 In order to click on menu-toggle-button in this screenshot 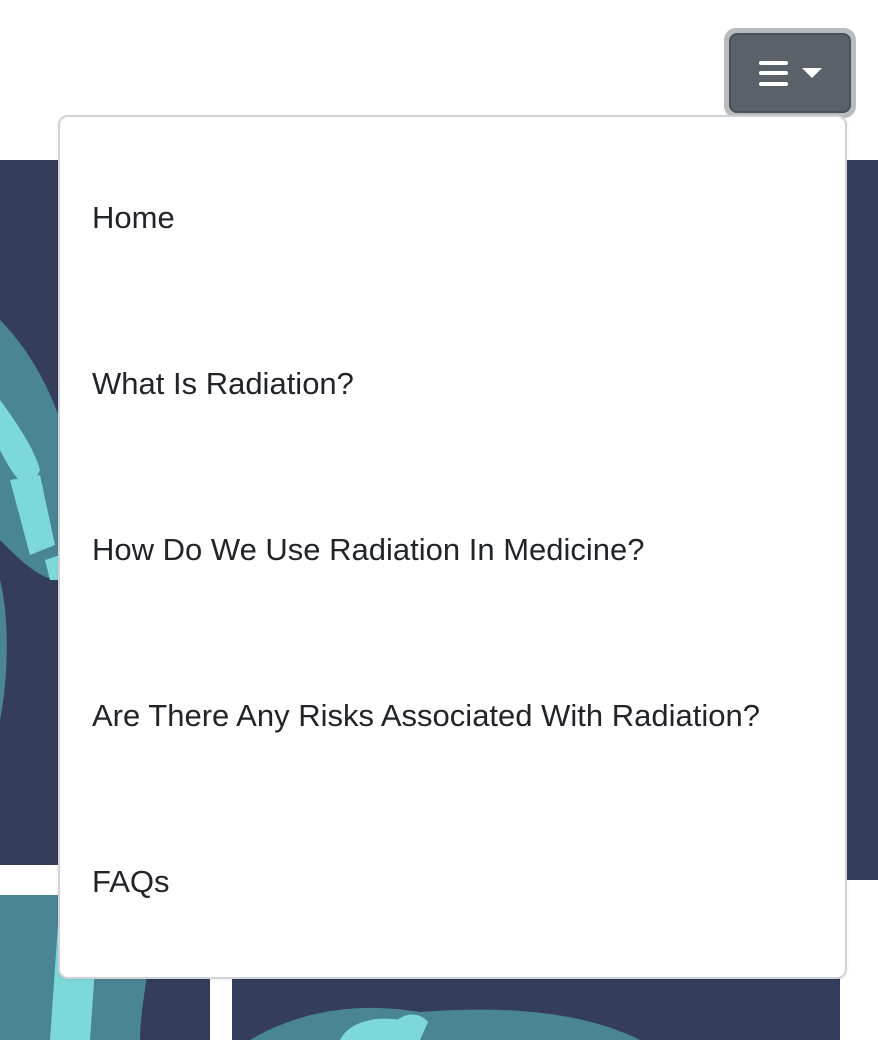, I will do `click(790, 73)`.